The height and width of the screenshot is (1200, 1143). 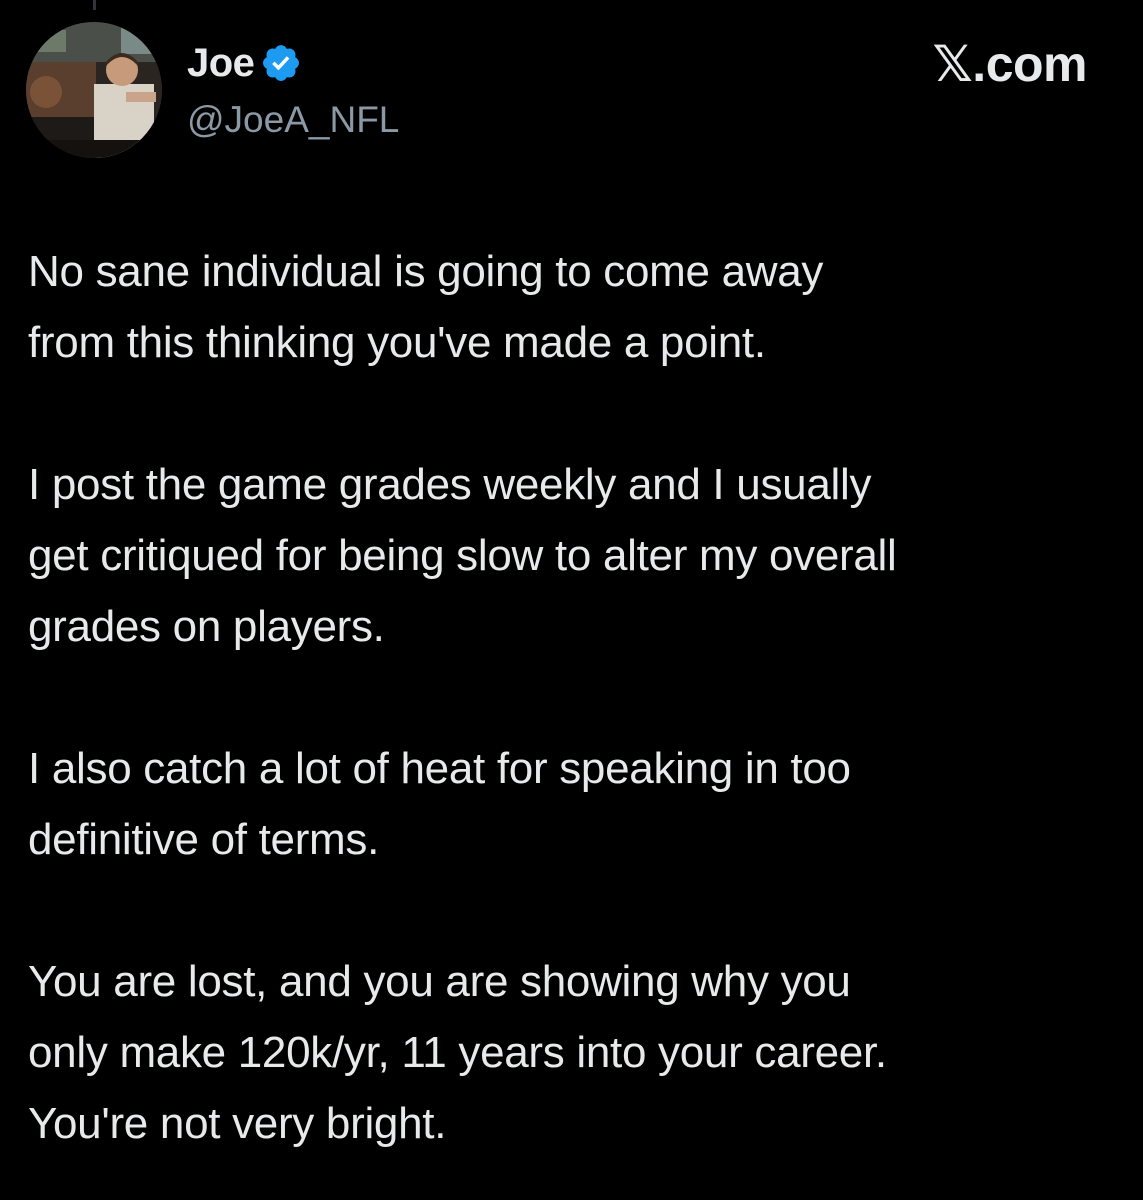 I want to click on author-name-row: Joe, so click(x=244, y=63).